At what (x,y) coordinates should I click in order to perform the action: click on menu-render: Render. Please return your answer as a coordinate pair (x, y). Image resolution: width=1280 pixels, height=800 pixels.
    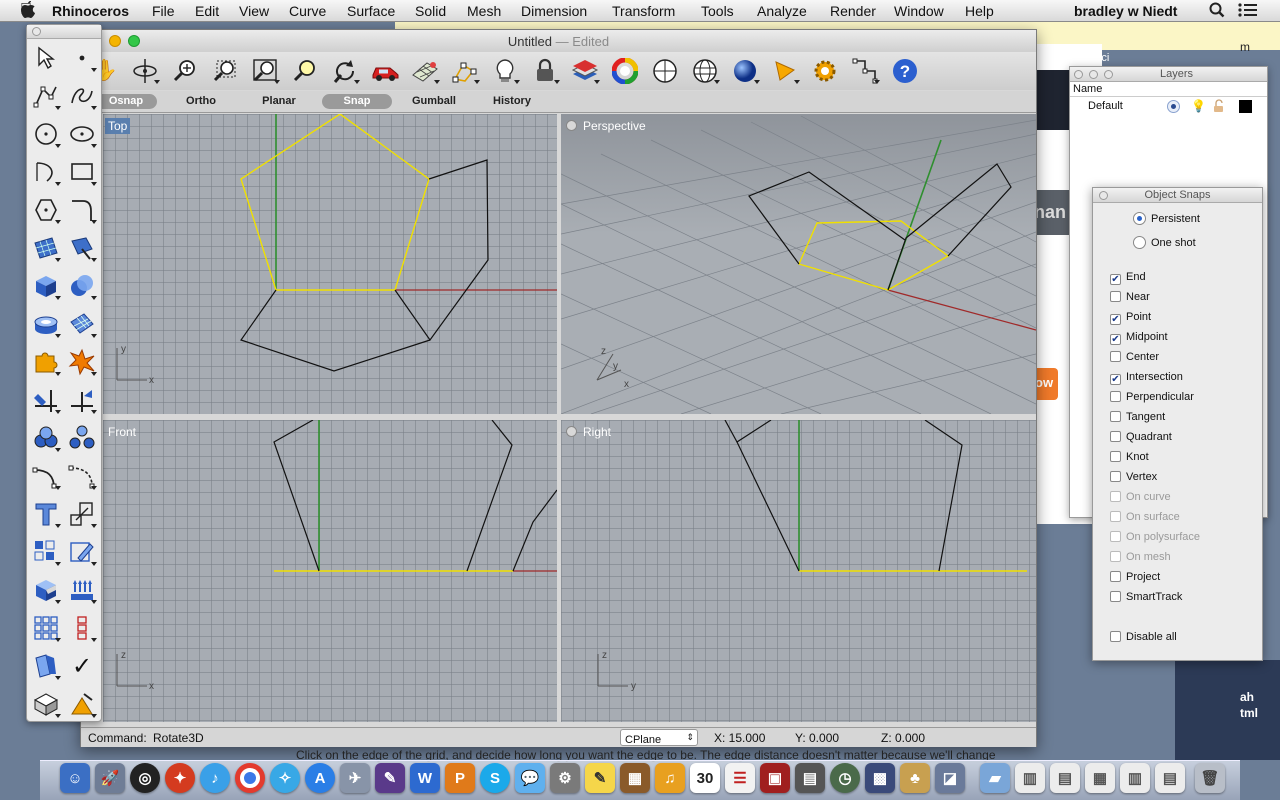
    Looking at the image, I should click on (853, 11).